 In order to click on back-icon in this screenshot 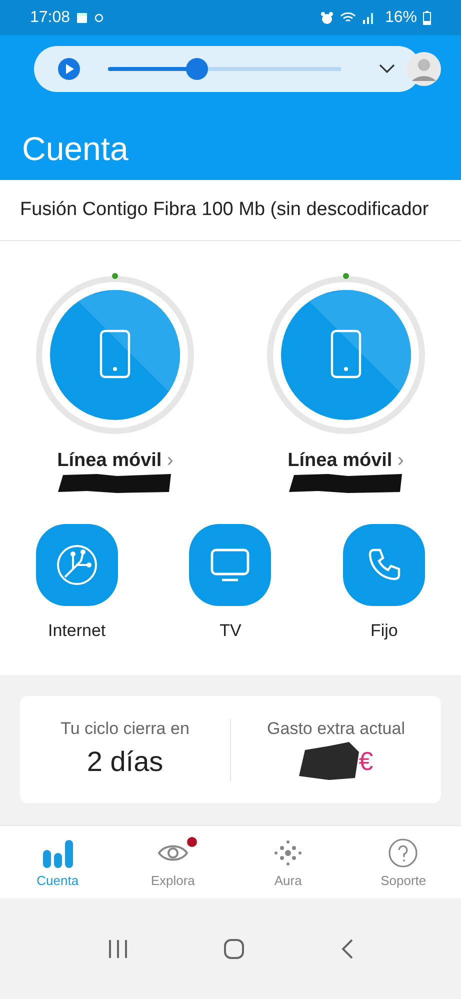, I will do `click(347, 949)`.